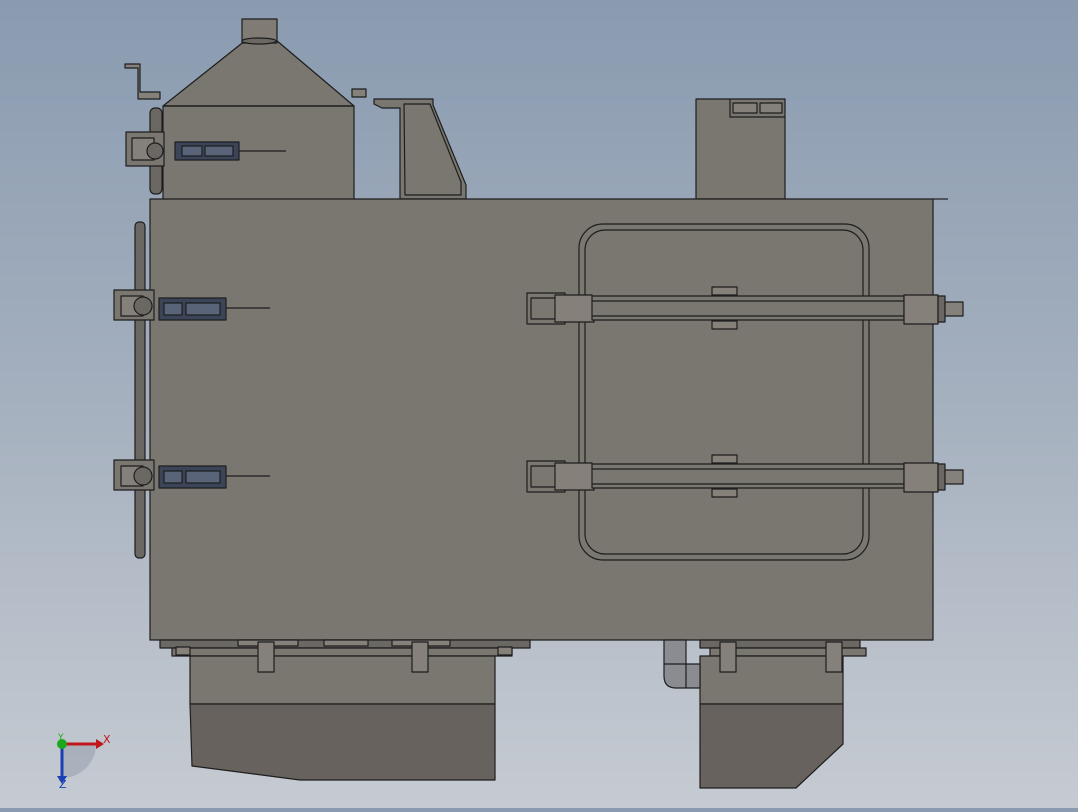  Describe the element at coordinates (783, 714) in the screenshot. I see `hopper-right` at that location.